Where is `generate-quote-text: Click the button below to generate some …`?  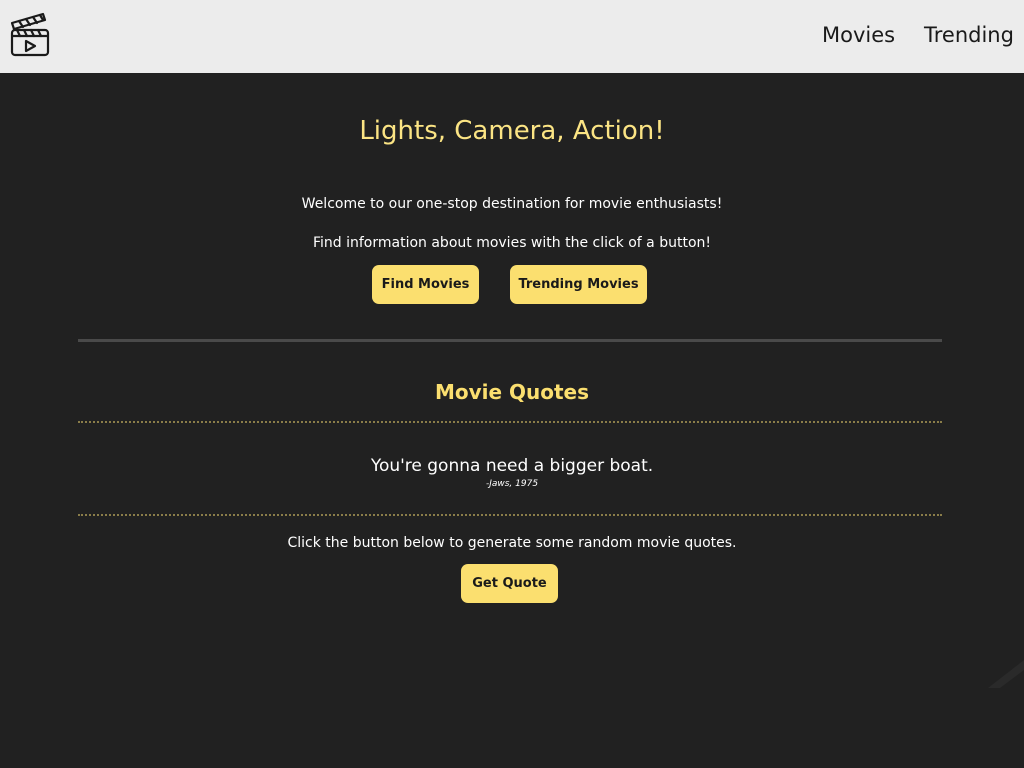
generate-quote-text: Click the button below to generate some … is located at coordinates (512, 543).